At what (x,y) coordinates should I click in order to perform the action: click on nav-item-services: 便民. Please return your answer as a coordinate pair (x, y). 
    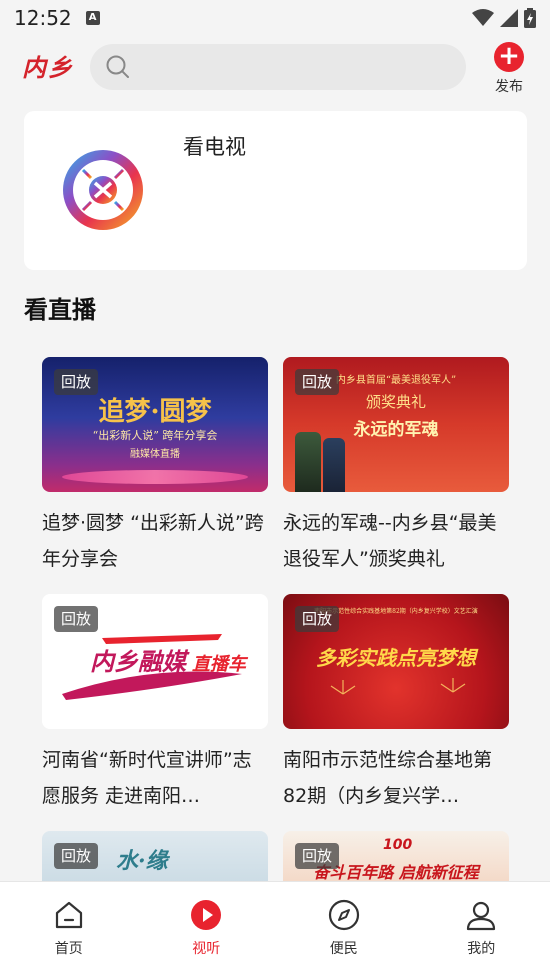
    Looking at the image, I should click on (344, 930).